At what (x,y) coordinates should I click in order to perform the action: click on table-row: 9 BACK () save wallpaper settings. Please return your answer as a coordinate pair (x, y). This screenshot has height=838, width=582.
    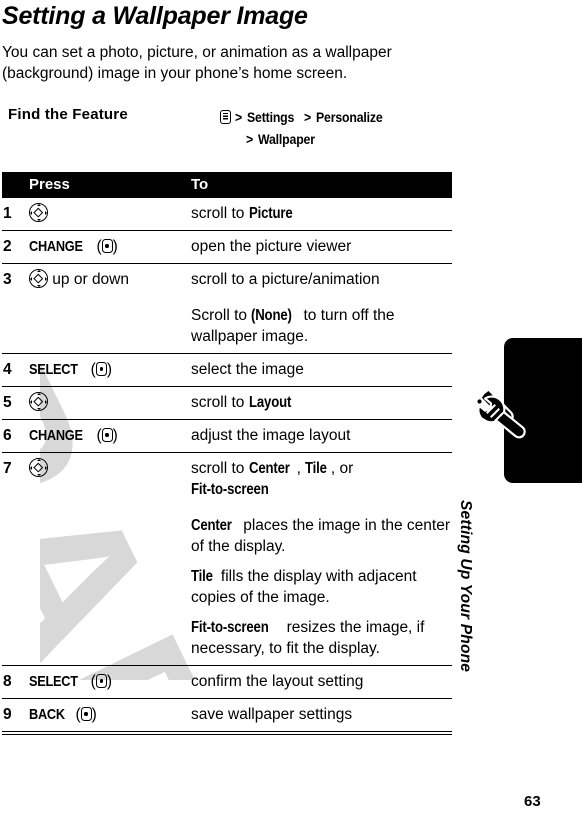
    Looking at the image, I should click on (227, 715).